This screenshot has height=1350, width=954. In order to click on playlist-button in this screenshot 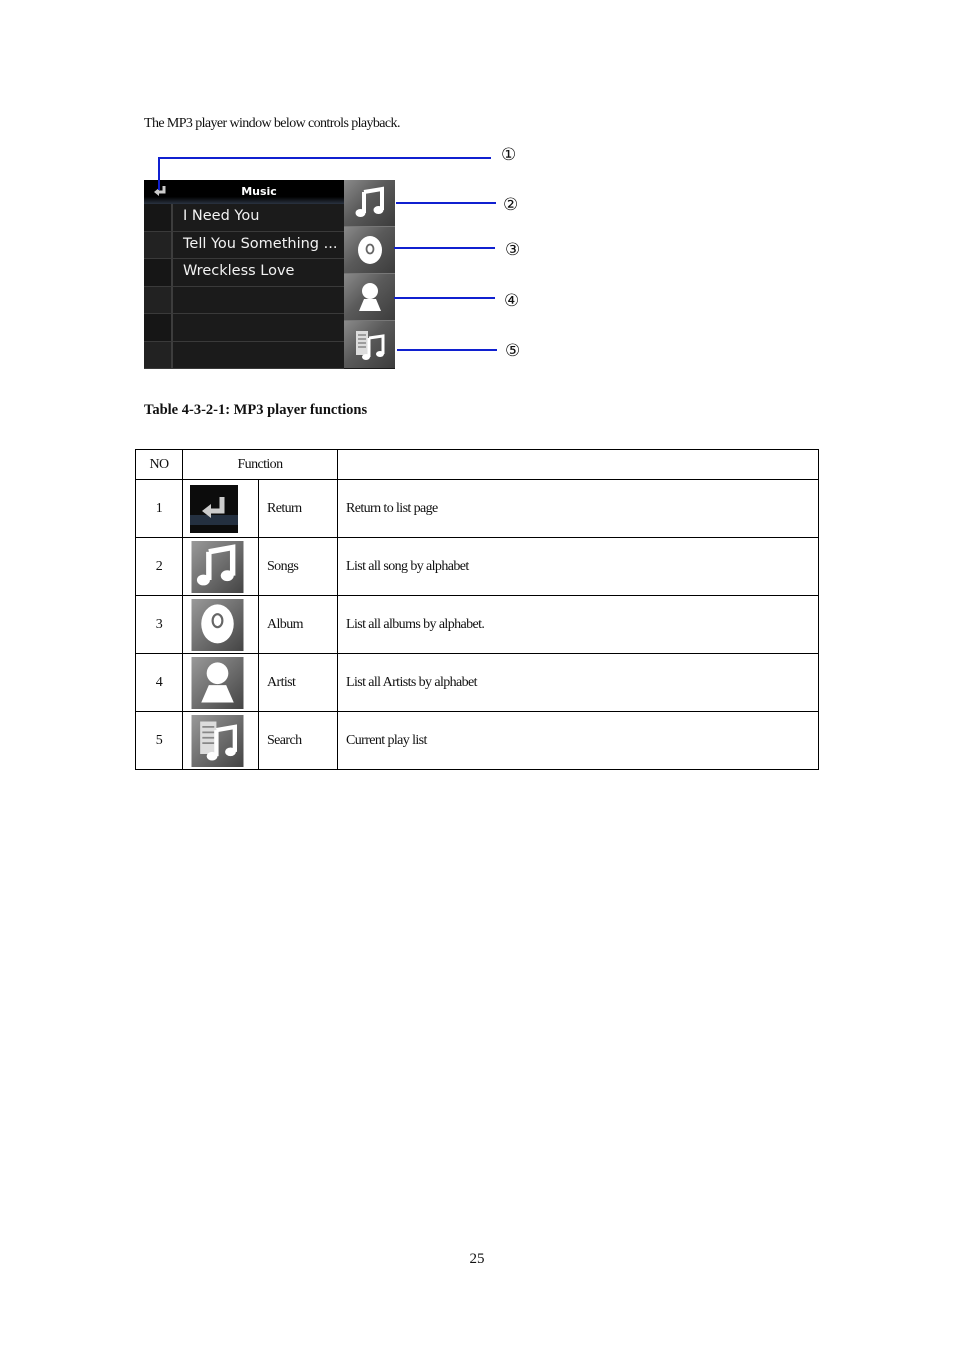, I will do `click(369, 344)`.